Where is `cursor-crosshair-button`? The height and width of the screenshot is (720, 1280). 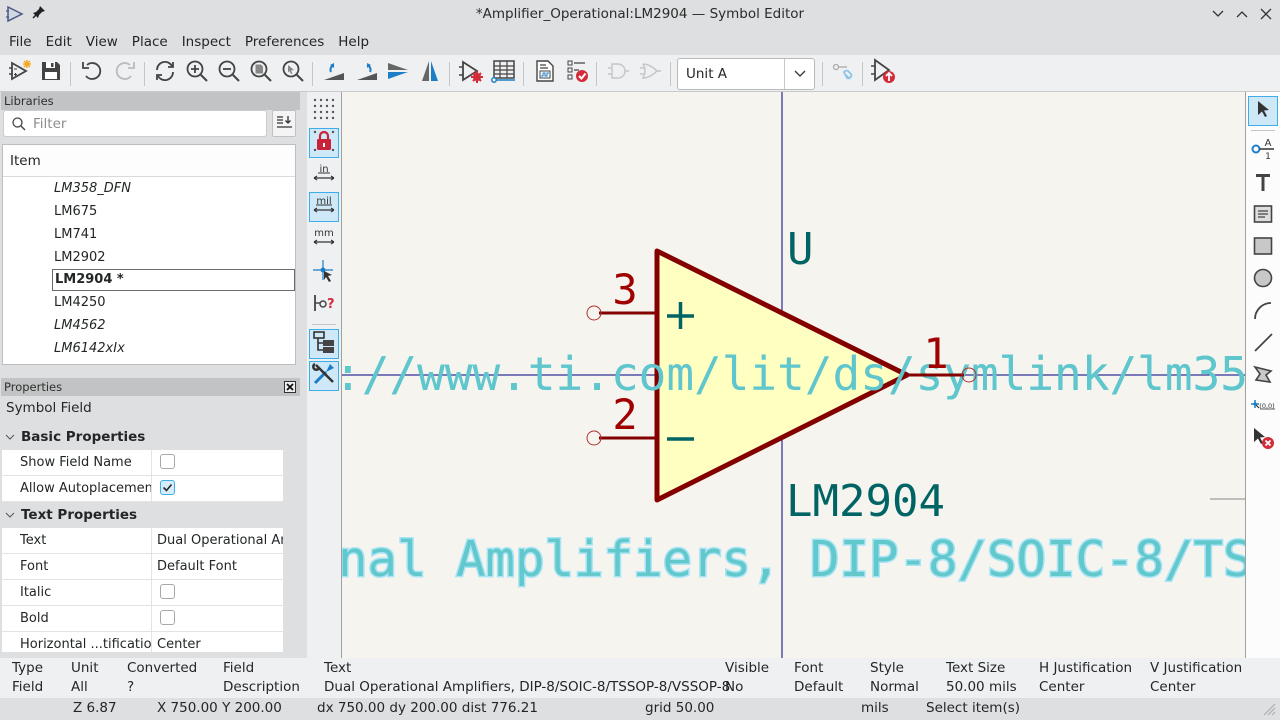 cursor-crosshair-button is located at coordinates (324, 273).